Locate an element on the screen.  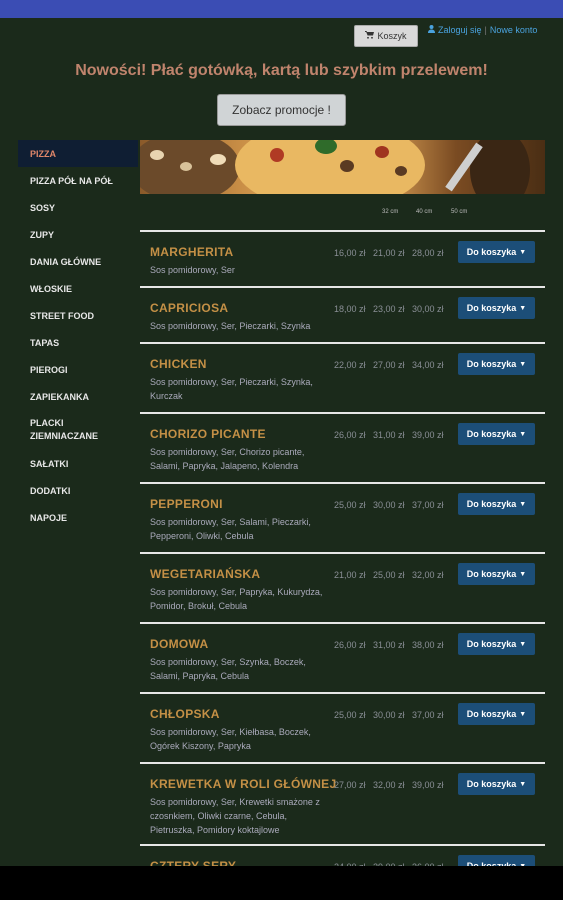
promotions-button: Zobacz promocje ! is located at coordinates (281, 110).